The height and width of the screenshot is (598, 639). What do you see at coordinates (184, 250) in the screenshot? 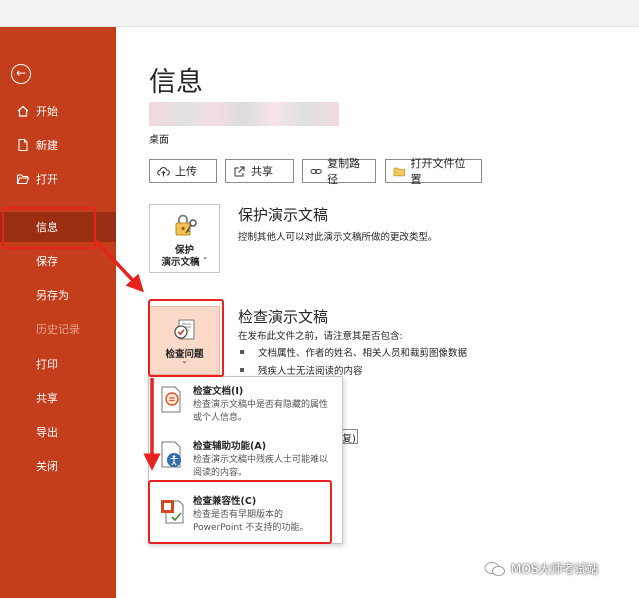
I see `protect-button-label: 保护` at bounding box center [184, 250].